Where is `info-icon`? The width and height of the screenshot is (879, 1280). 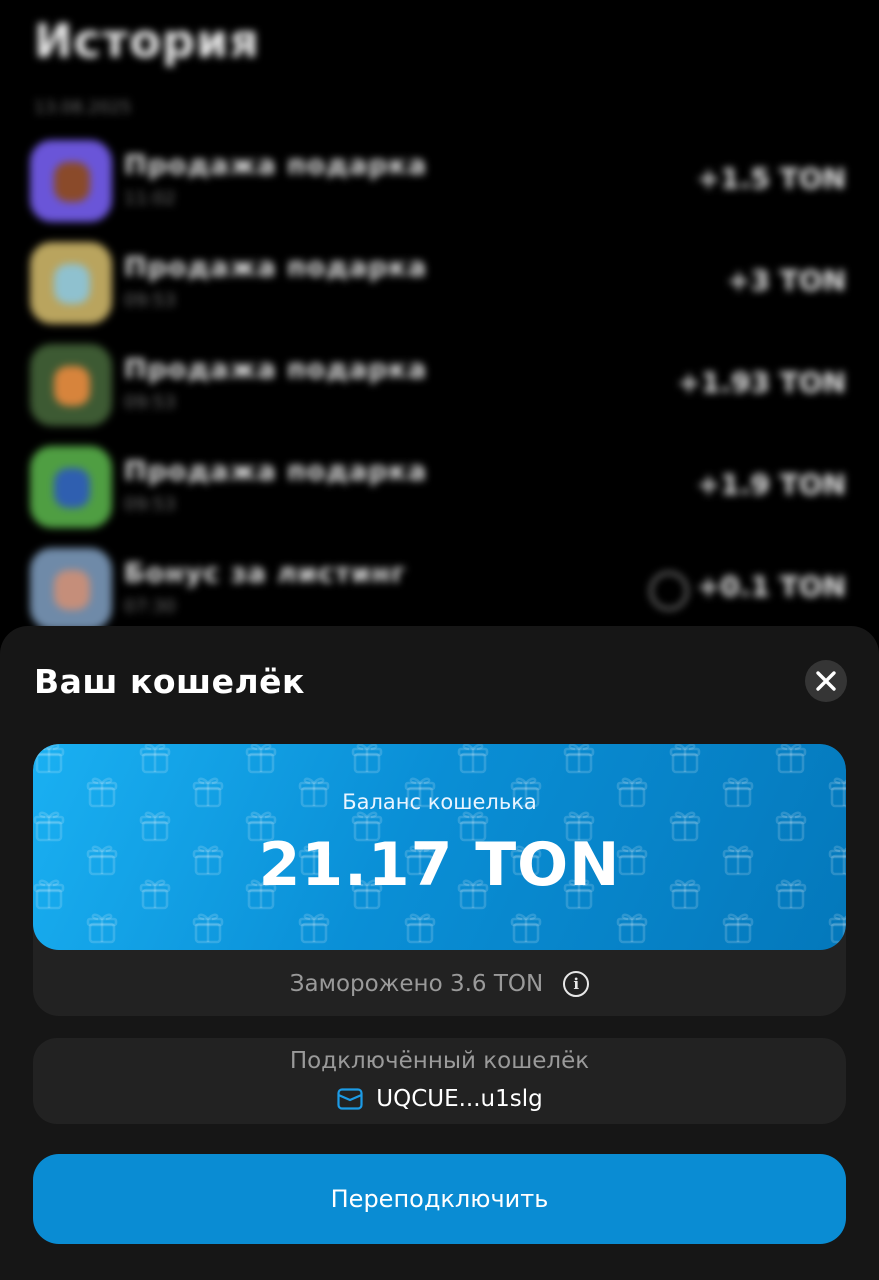 info-icon is located at coordinates (669, 591).